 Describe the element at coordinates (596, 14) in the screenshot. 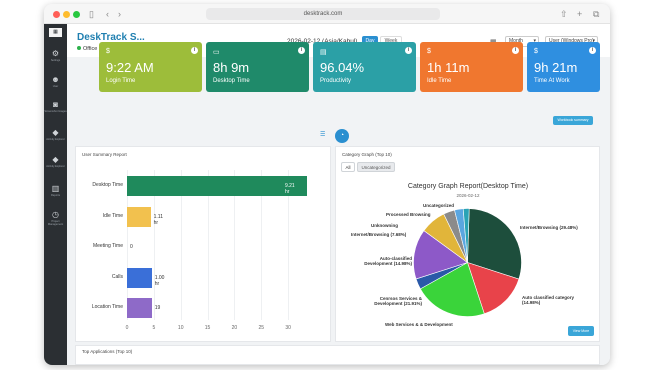

I see `tabs-overview-icon: ⧉` at that location.